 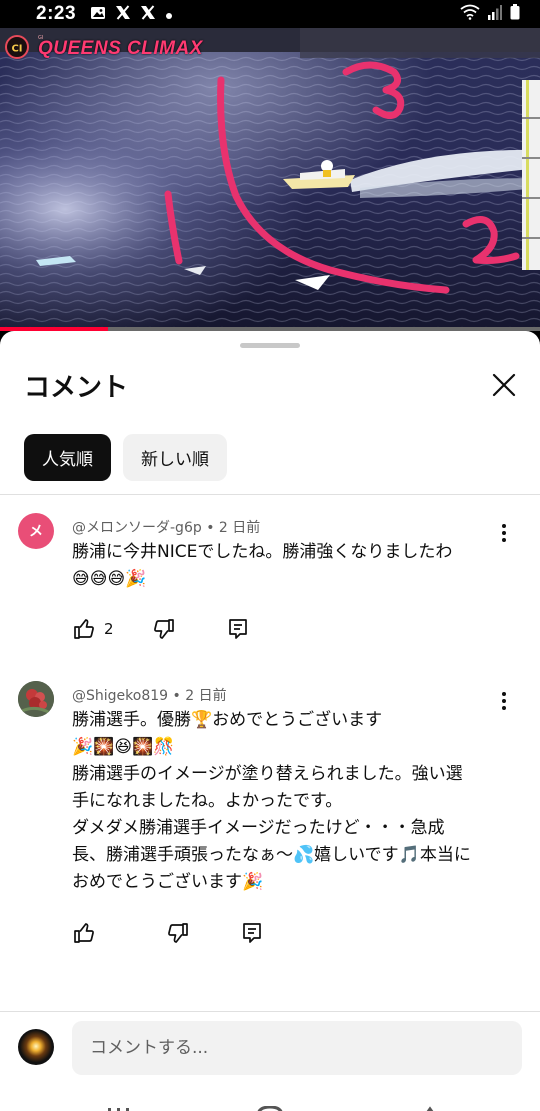 I want to click on comment-line: 勝浦選手のイメージが塗り替えられました。強い選, so click(x=267, y=774).